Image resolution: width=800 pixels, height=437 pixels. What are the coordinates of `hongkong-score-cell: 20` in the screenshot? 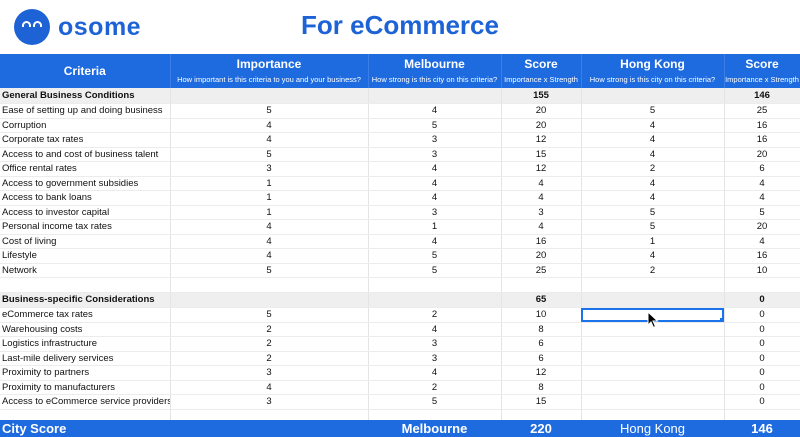 It's located at (762, 154).